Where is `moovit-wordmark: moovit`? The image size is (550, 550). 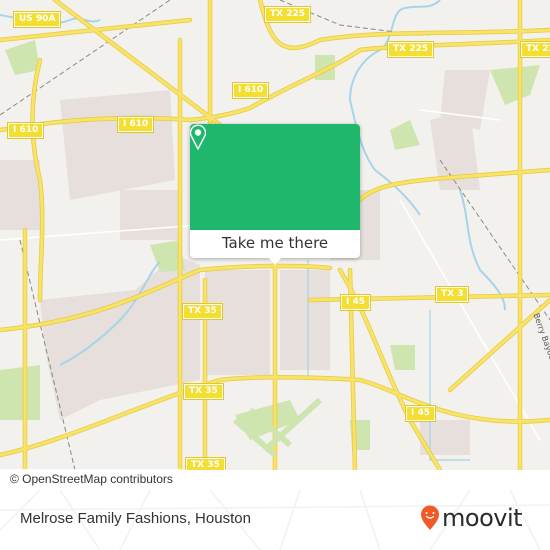 moovit-wordmark: moovit is located at coordinates (482, 518).